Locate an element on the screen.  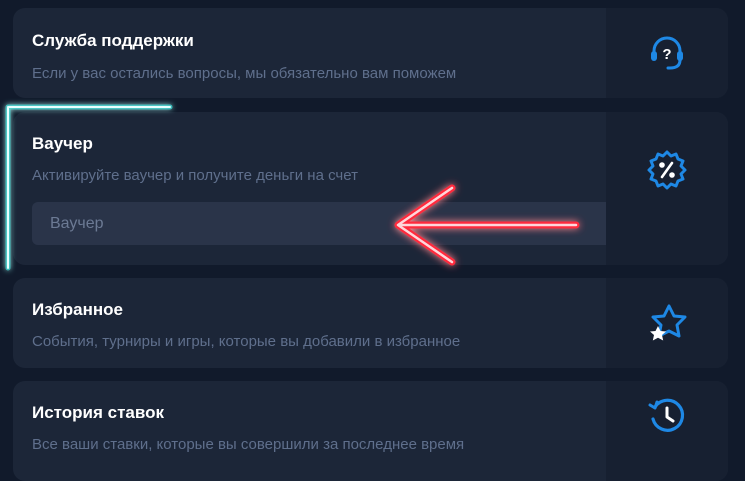
support-headset-icon: ? is located at coordinates (667, 53).